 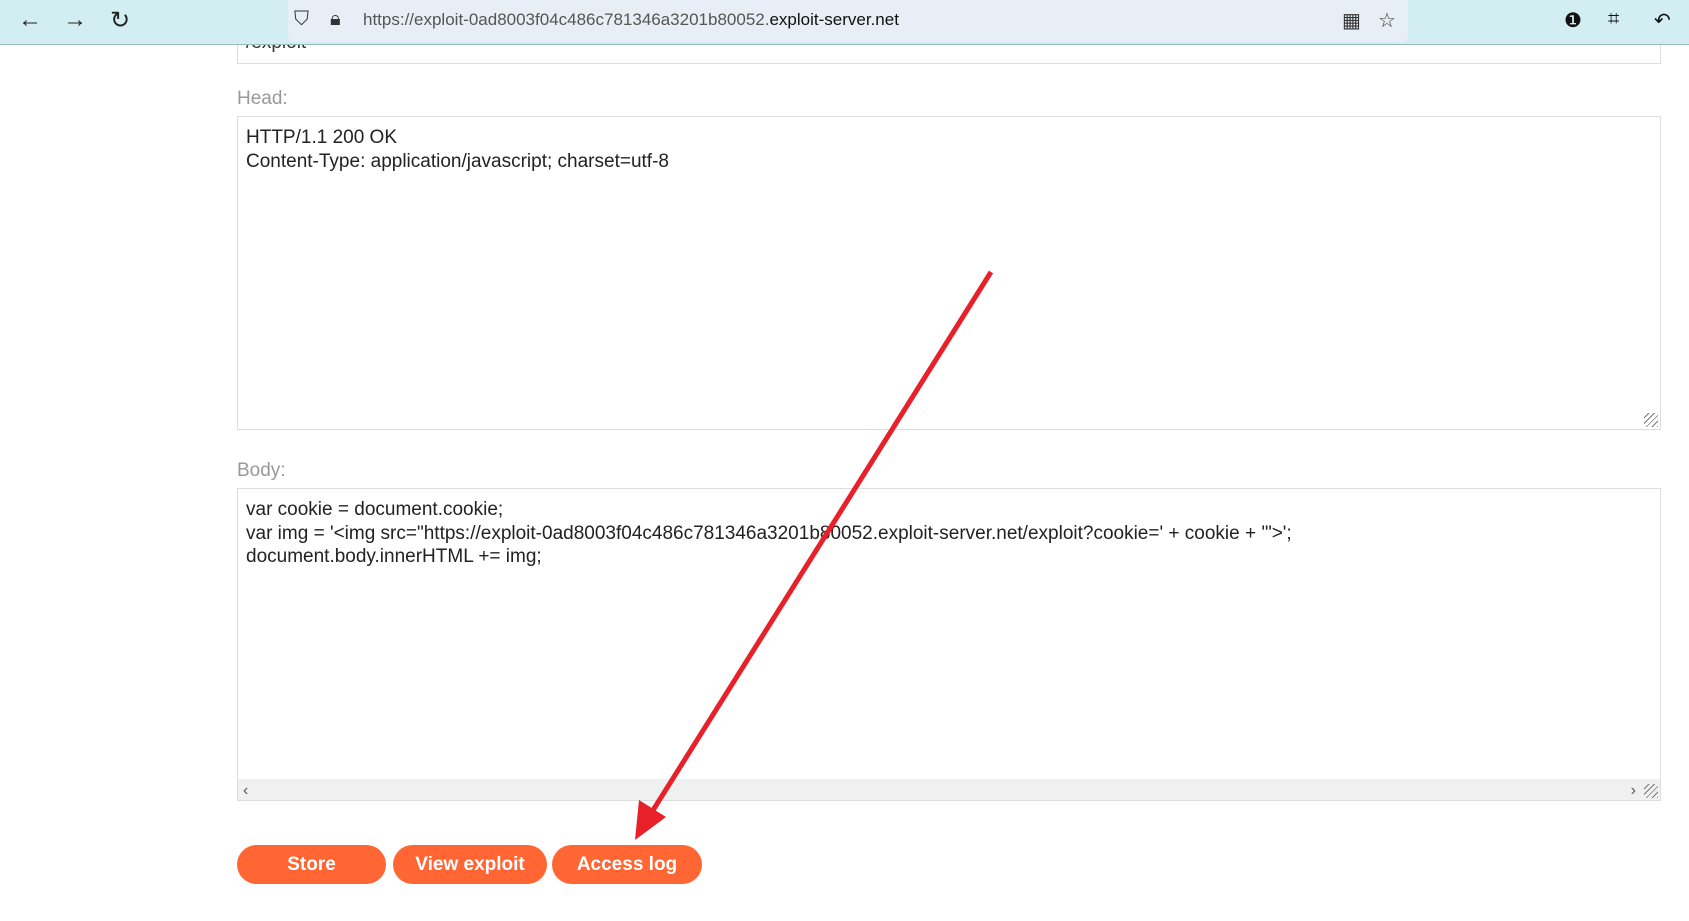 I want to click on annotation-arrow, so click(x=814, y=555).